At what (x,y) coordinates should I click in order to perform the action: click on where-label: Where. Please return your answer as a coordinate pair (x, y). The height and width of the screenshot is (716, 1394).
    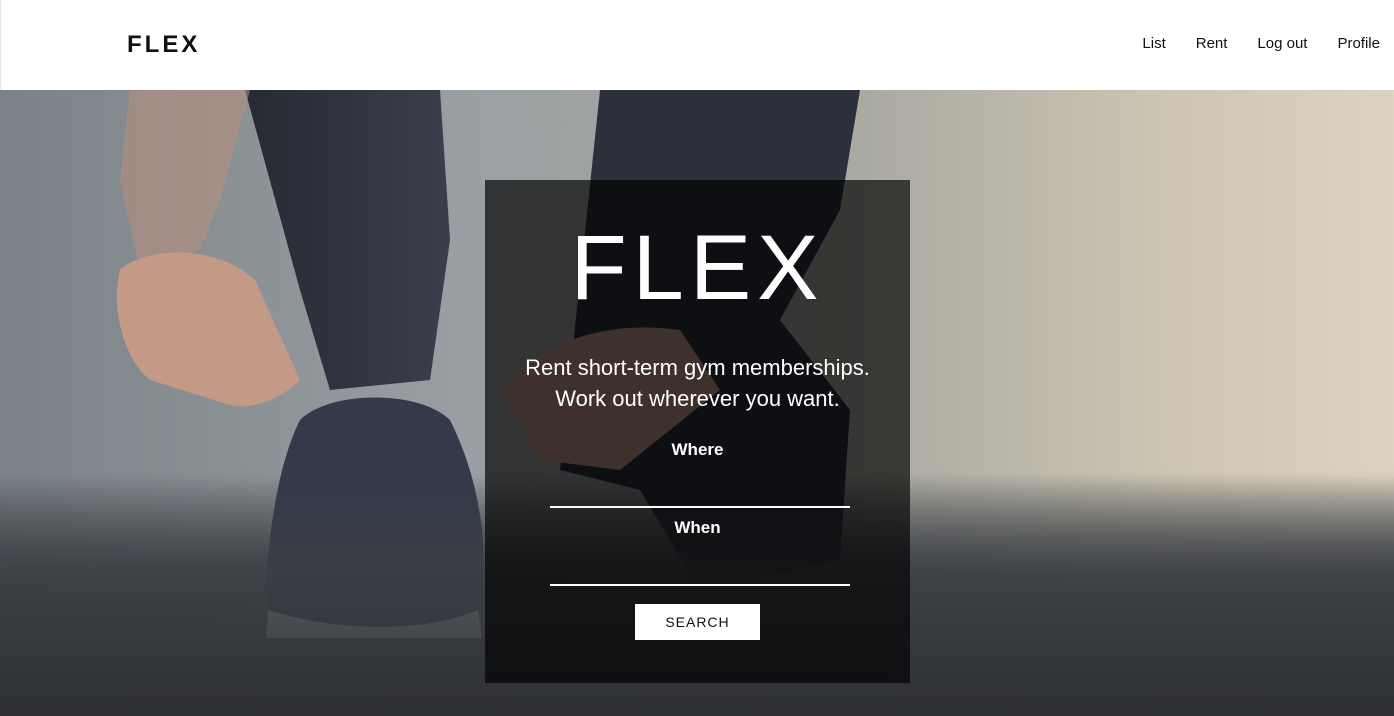
    Looking at the image, I should click on (697, 449).